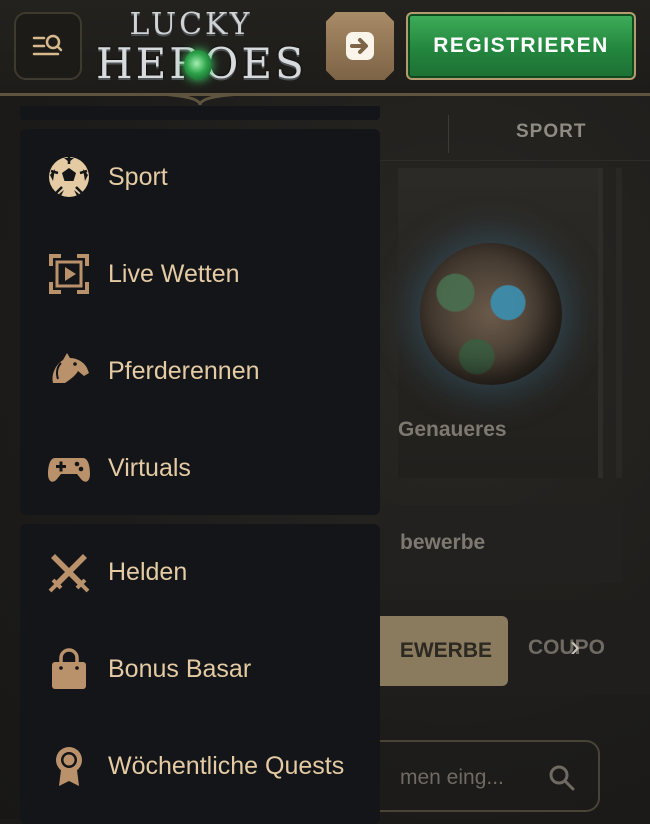 This screenshot has width=650, height=824. What do you see at coordinates (180, 668) in the screenshot?
I see `menu-item-label: Bonus Basar` at bounding box center [180, 668].